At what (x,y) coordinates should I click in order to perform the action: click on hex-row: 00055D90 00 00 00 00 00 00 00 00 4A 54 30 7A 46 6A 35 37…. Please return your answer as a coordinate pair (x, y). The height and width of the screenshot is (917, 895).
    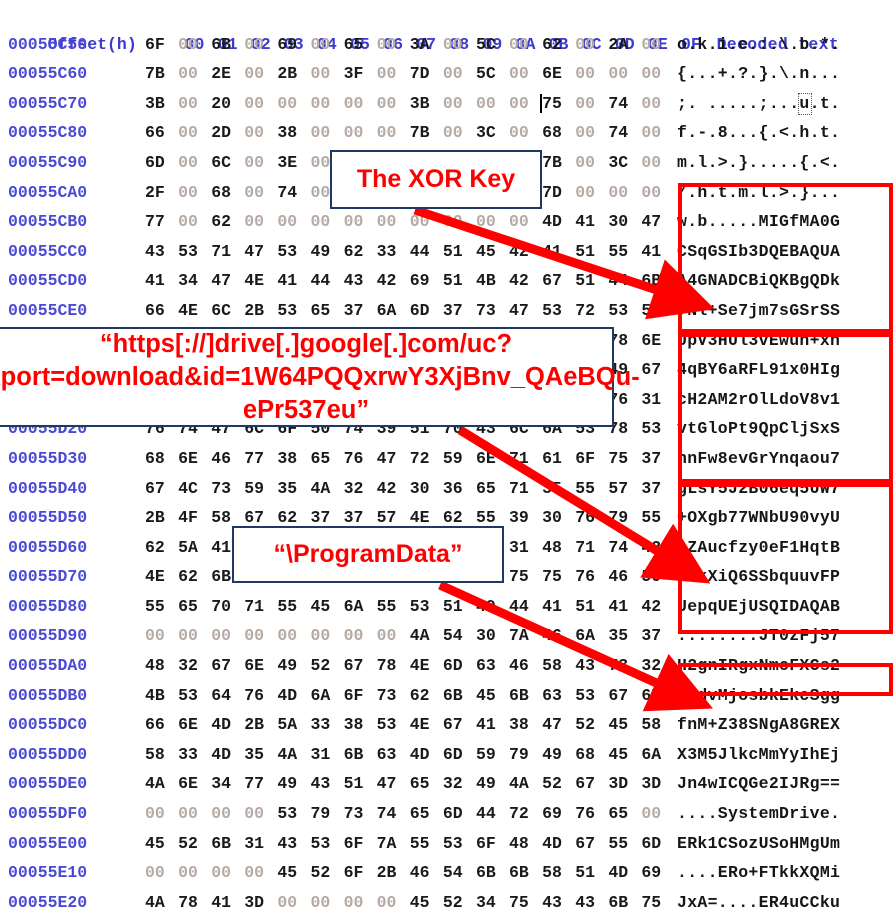
    Looking at the image, I should click on (447, 636).